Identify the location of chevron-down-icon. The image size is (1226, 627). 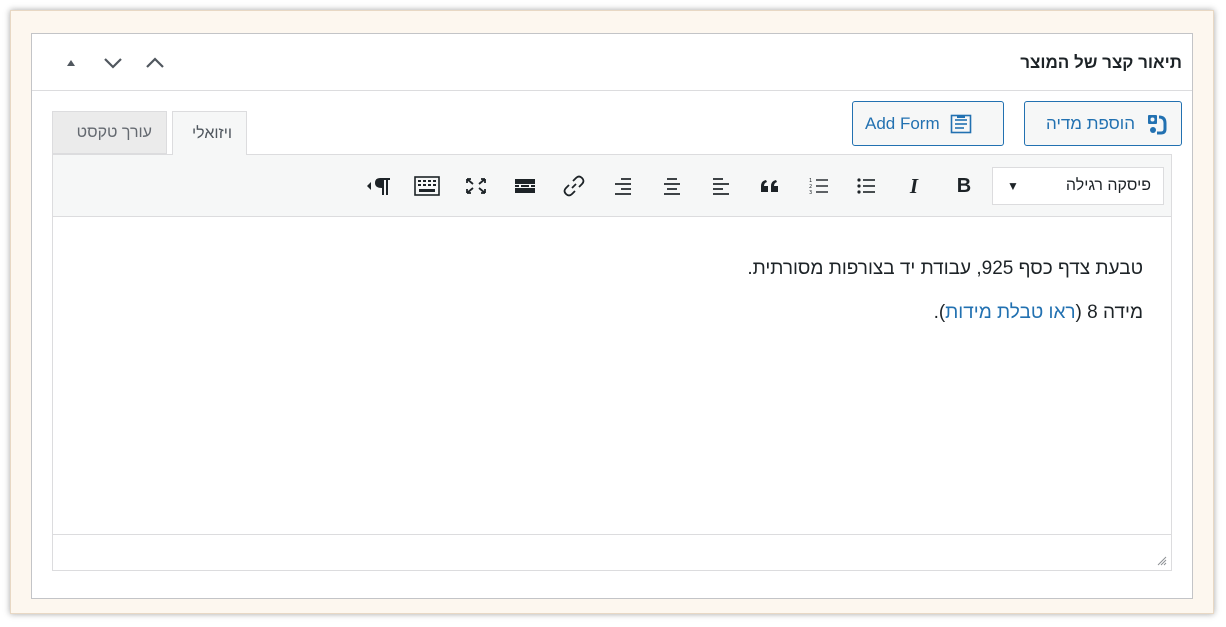
(113, 63).